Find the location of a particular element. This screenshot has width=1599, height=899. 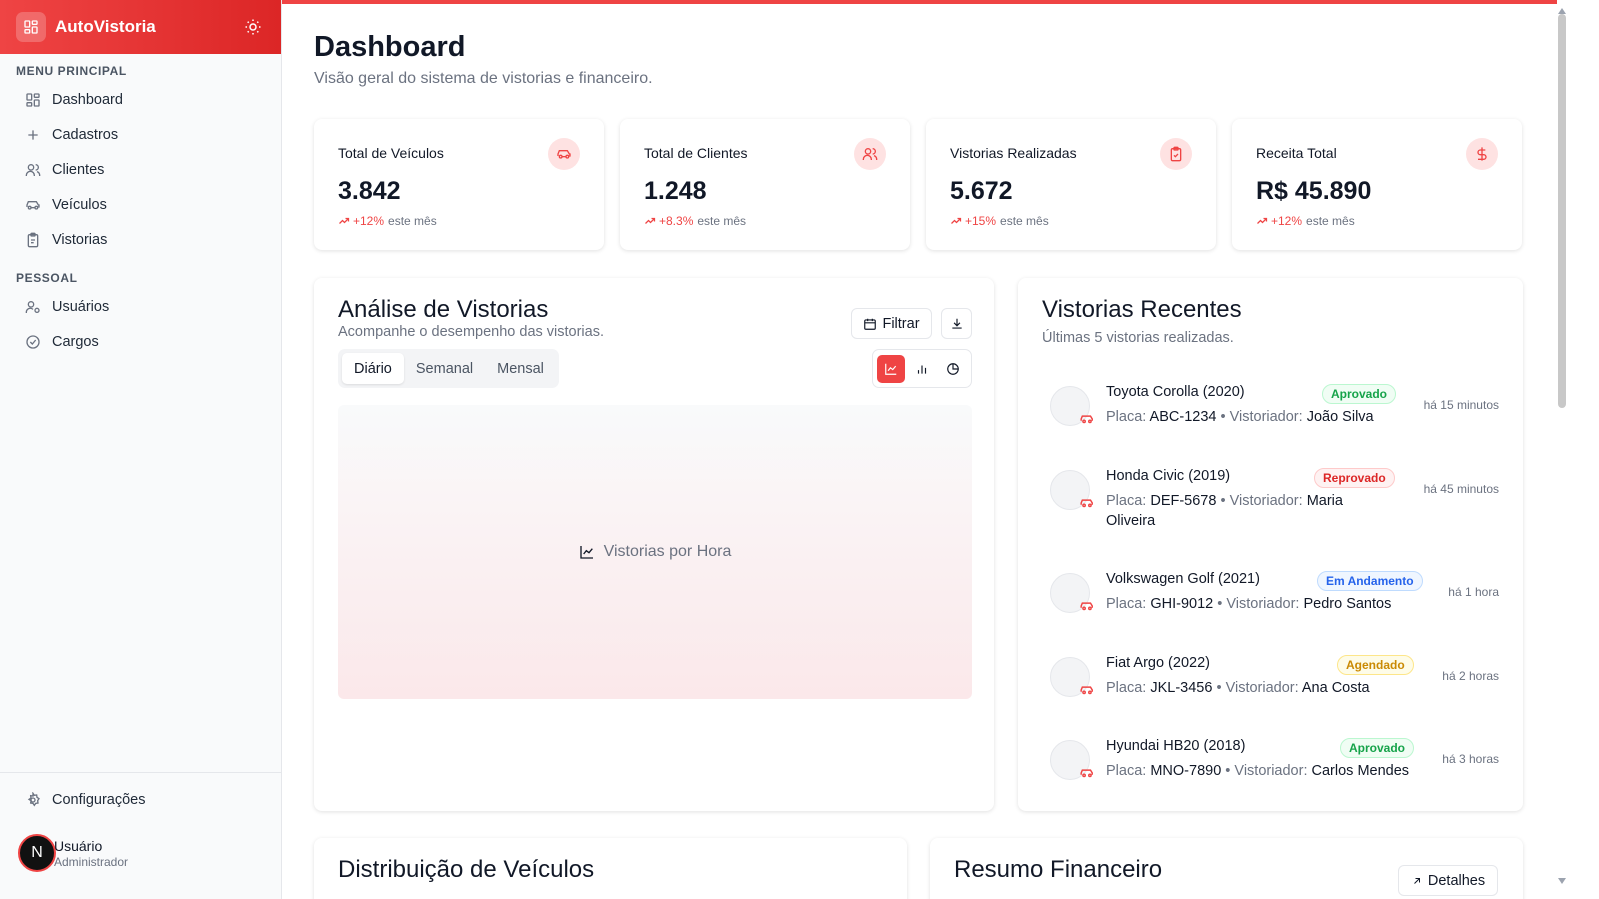

external-link-icon is located at coordinates (1417, 880).